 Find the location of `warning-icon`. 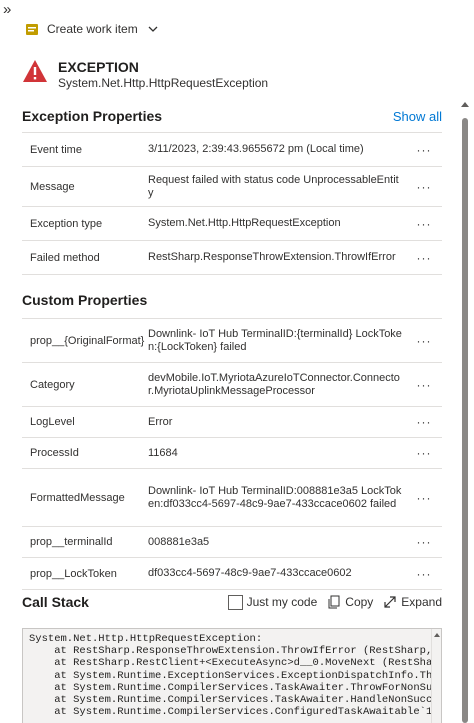

warning-icon is located at coordinates (35, 71).